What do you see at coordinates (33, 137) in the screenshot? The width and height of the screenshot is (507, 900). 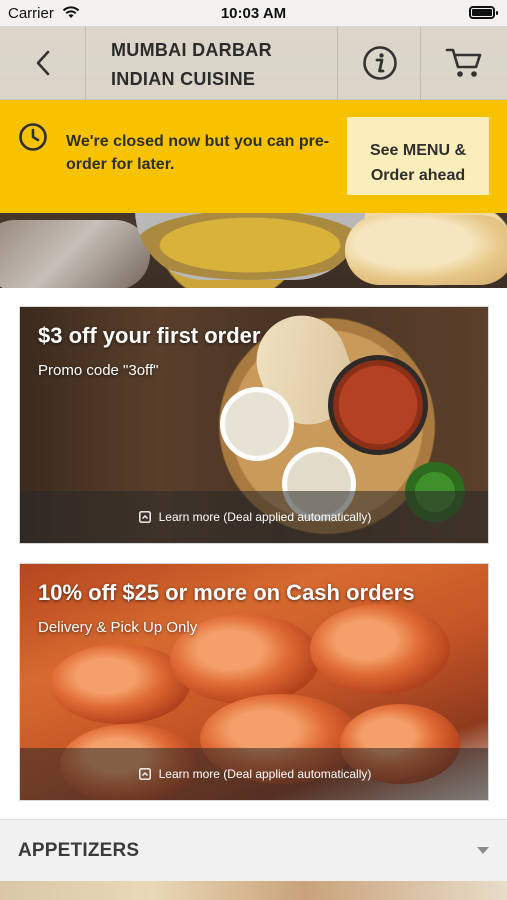 I see `clock-icon` at bounding box center [33, 137].